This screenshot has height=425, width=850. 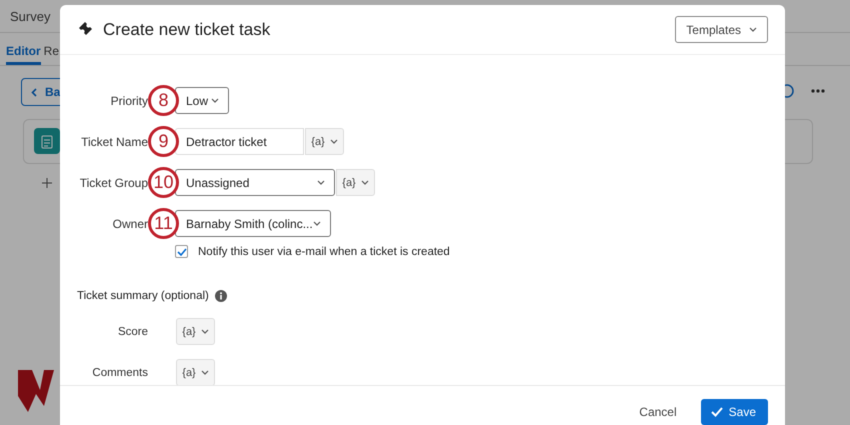 What do you see at coordinates (119, 372) in the screenshot?
I see `field-label: Comments` at bounding box center [119, 372].